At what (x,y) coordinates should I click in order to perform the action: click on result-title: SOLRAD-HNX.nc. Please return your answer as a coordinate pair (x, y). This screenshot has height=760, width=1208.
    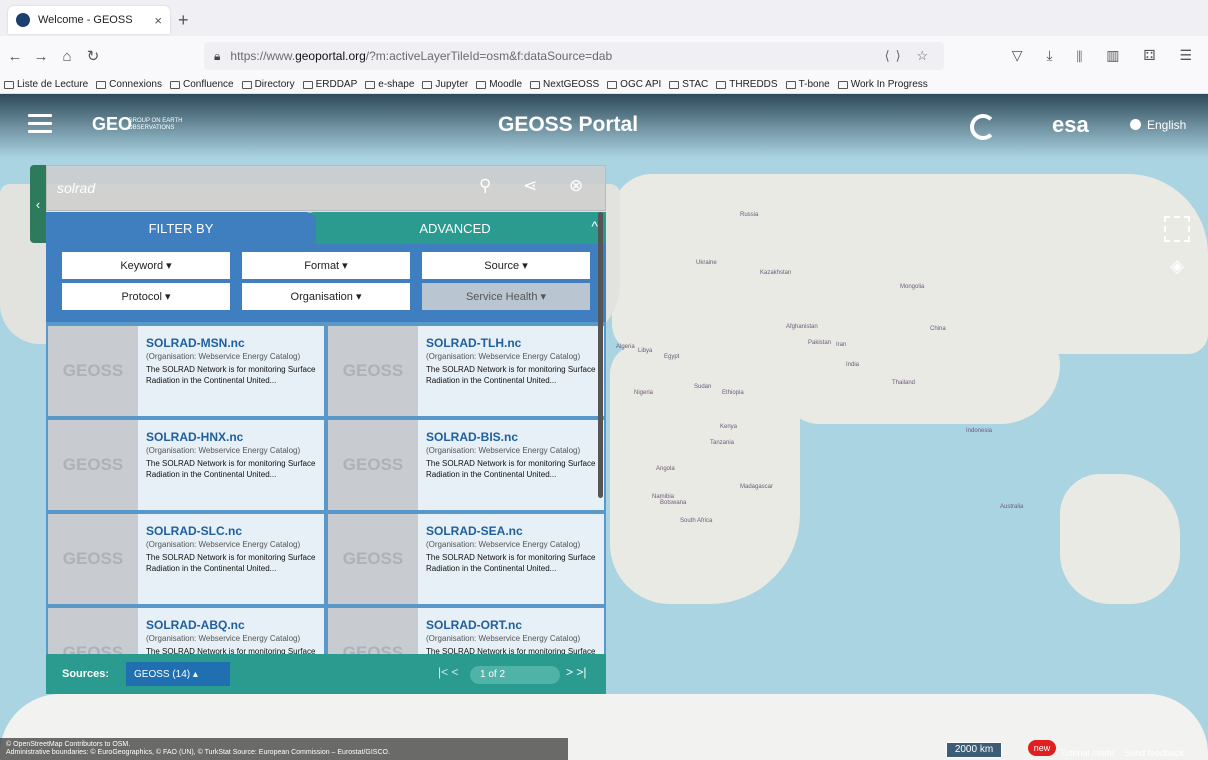
    Looking at the image, I should click on (194, 437).